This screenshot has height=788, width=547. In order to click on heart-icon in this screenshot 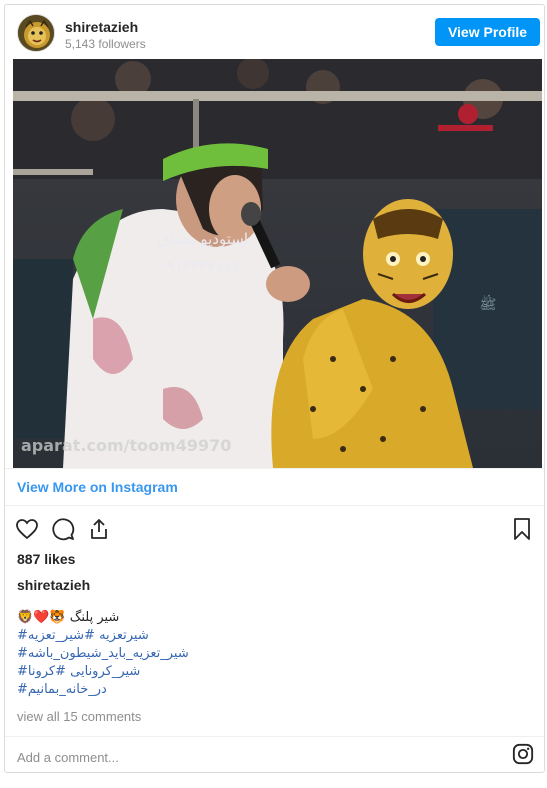, I will do `click(27, 529)`.